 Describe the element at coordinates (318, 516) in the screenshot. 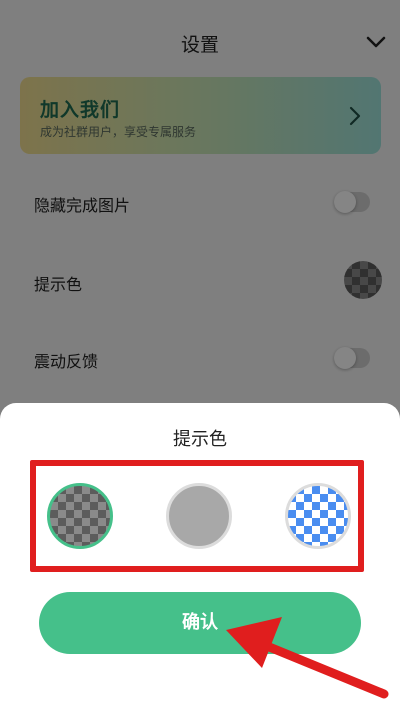

I see `color-option-blue-checker` at that location.